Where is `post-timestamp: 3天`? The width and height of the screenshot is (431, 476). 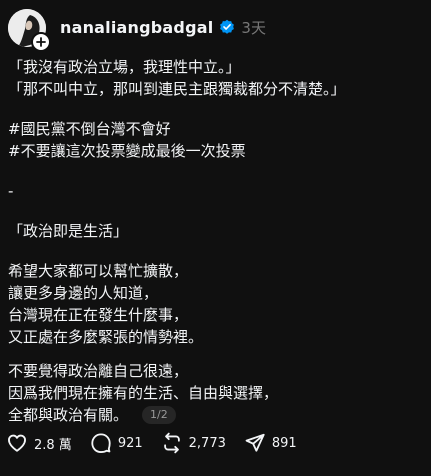
post-timestamp: 3天 is located at coordinates (253, 27).